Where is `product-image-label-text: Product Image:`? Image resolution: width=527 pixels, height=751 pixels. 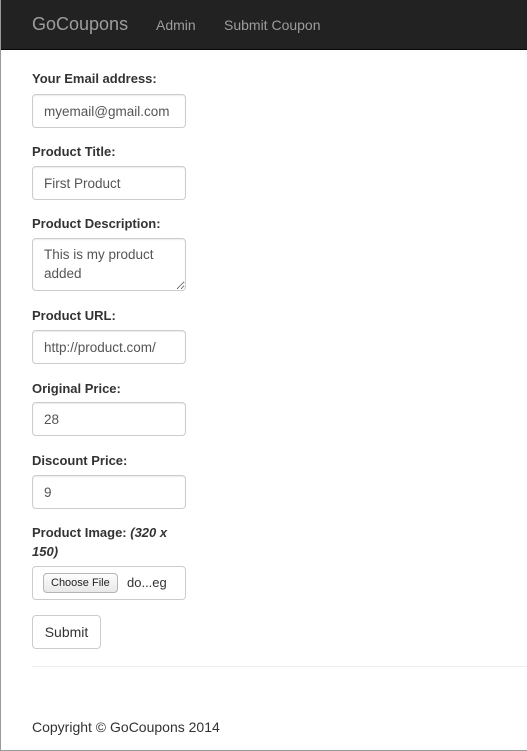
product-image-label-text: Product Image: is located at coordinates (79, 532).